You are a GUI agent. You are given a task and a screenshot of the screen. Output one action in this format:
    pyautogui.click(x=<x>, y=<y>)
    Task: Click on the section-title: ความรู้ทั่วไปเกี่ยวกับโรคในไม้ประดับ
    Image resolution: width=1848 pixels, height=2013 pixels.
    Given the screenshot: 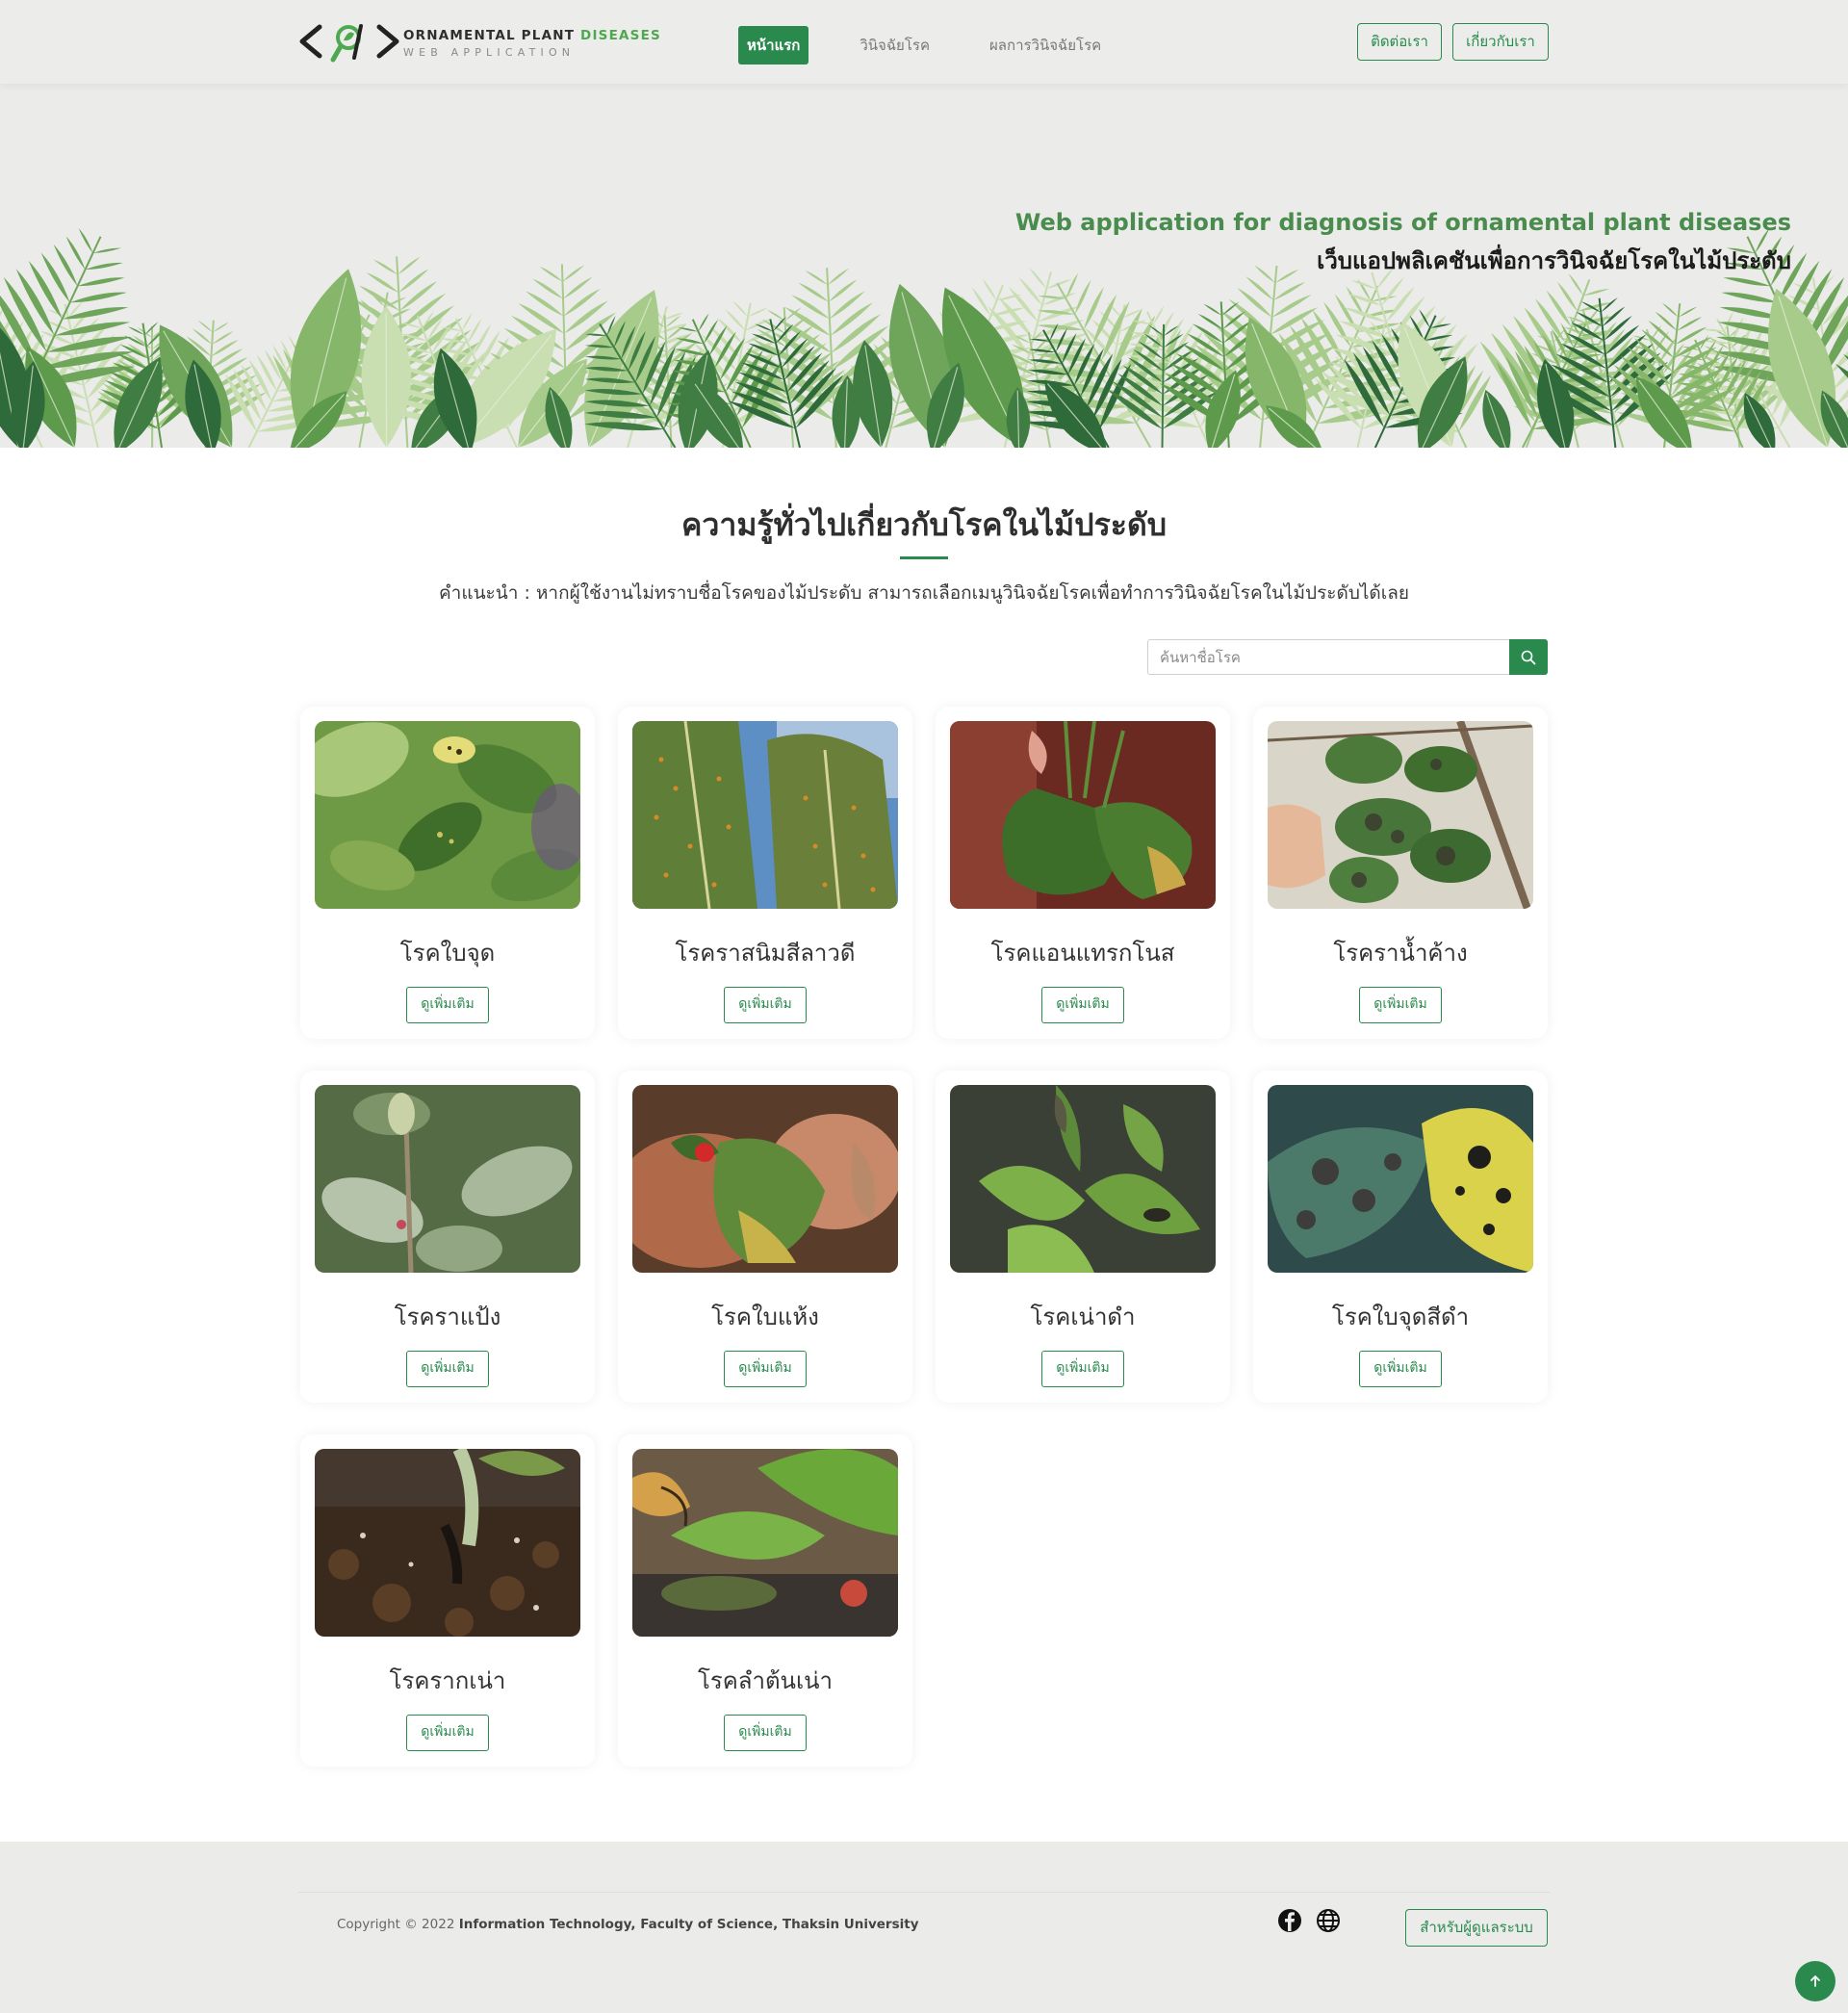 What is the action you would take?
    pyautogui.click(x=924, y=524)
    